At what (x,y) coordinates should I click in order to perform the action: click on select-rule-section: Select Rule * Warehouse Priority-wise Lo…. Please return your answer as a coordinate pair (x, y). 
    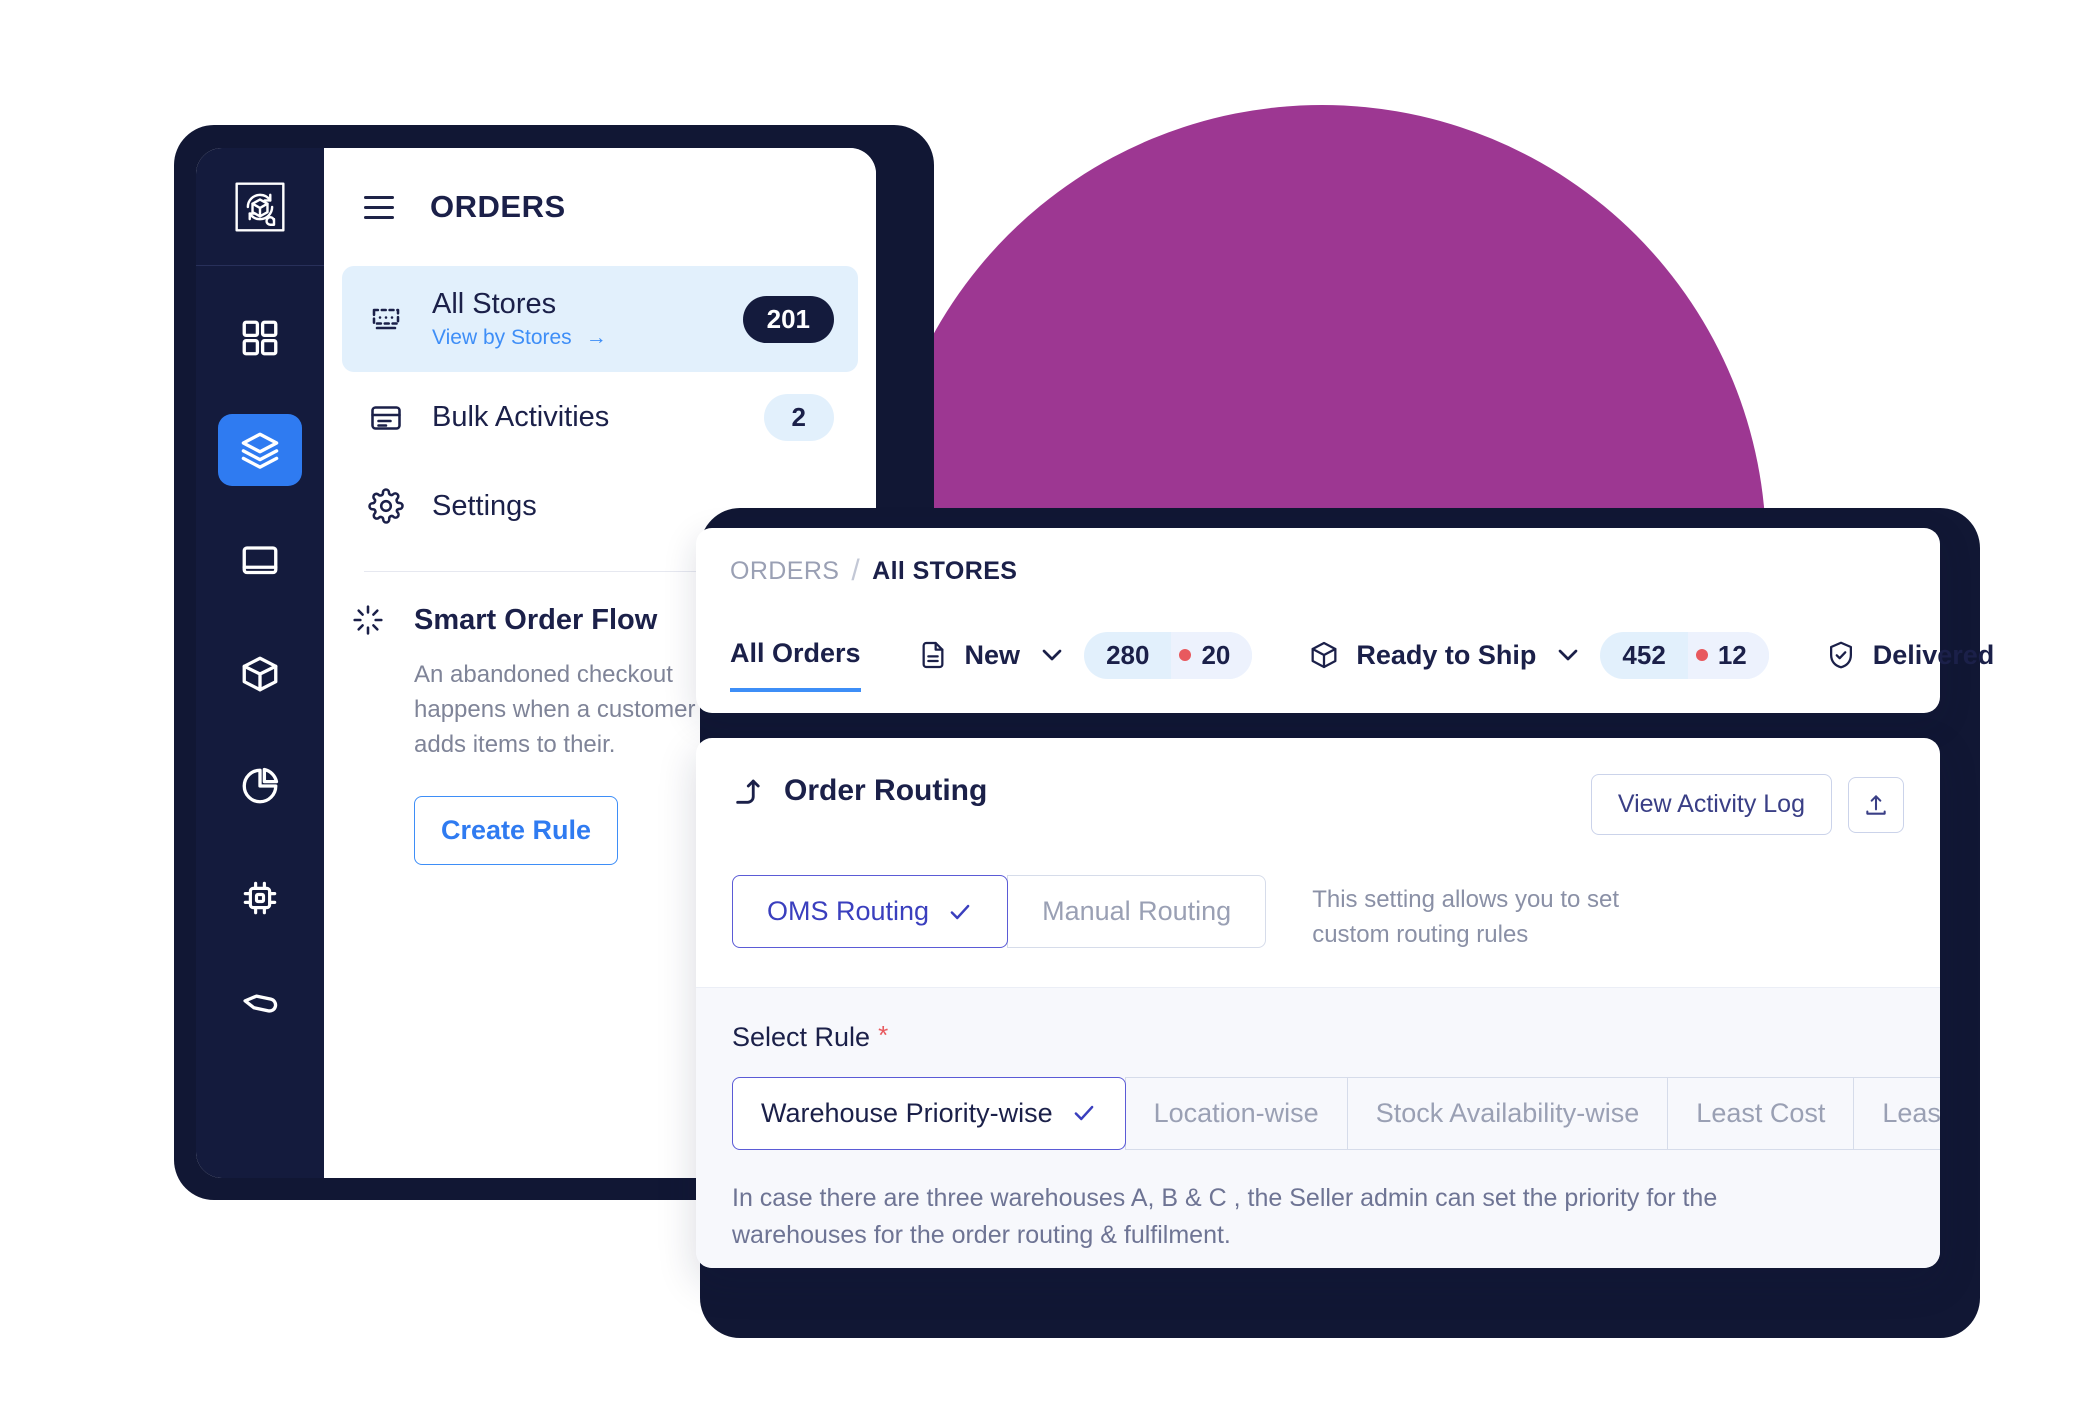
    Looking at the image, I should click on (1318, 1127).